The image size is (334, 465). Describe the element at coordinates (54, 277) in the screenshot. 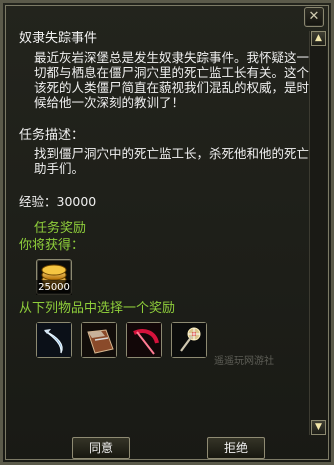

I see `gold-reward-slot: 25000` at that location.